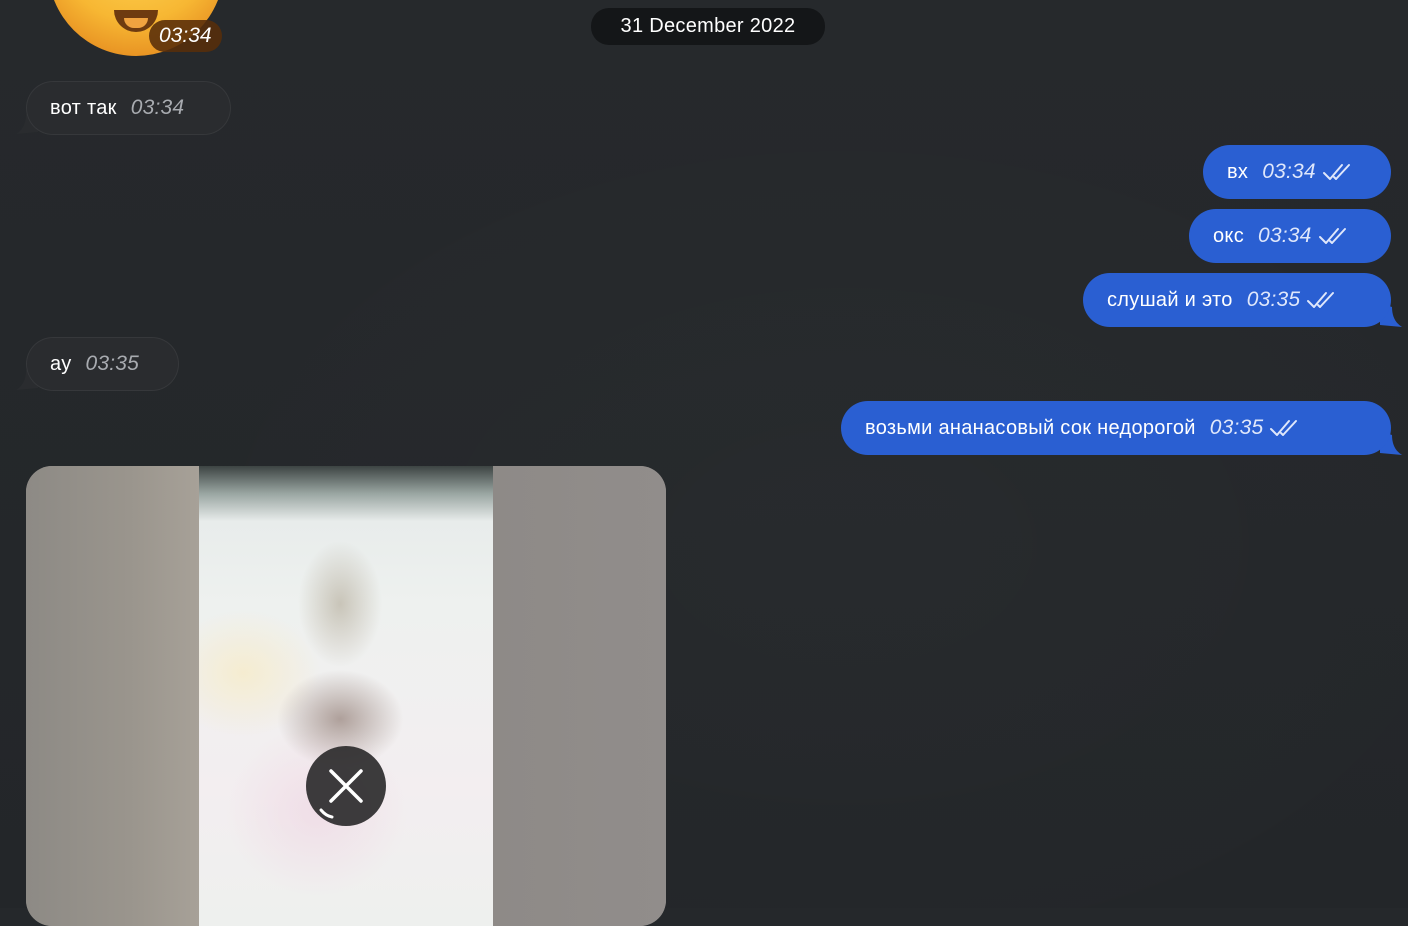  What do you see at coordinates (128, 108) in the screenshot?
I see `message-bubble-incoming: вот так 03:34` at bounding box center [128, 108].